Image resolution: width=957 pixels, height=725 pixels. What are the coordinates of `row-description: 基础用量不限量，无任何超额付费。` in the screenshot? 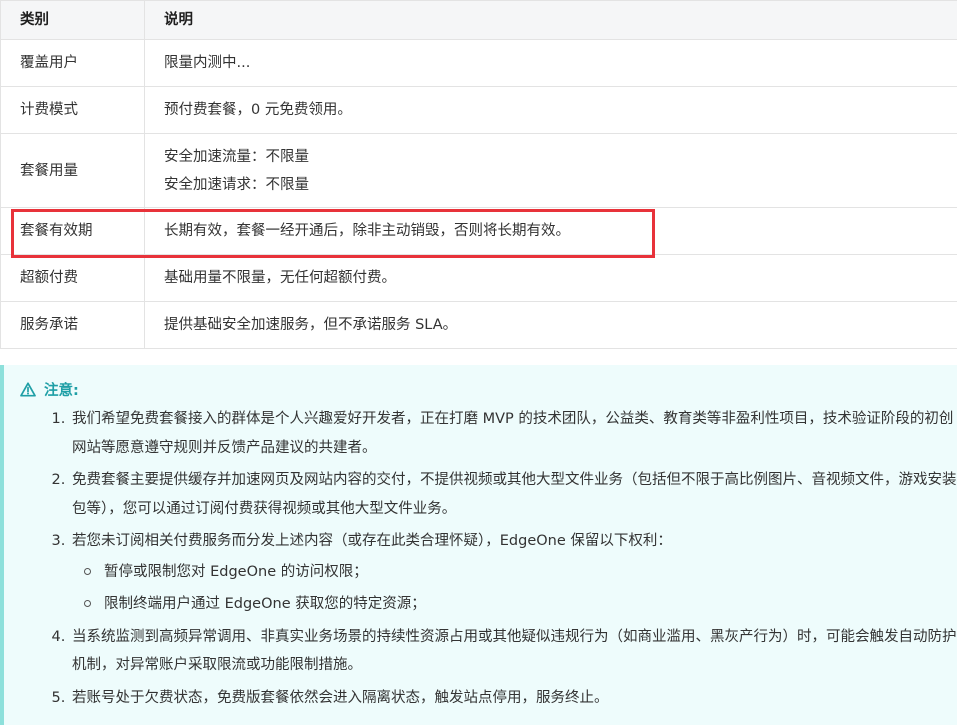 It's located at (551, 278).